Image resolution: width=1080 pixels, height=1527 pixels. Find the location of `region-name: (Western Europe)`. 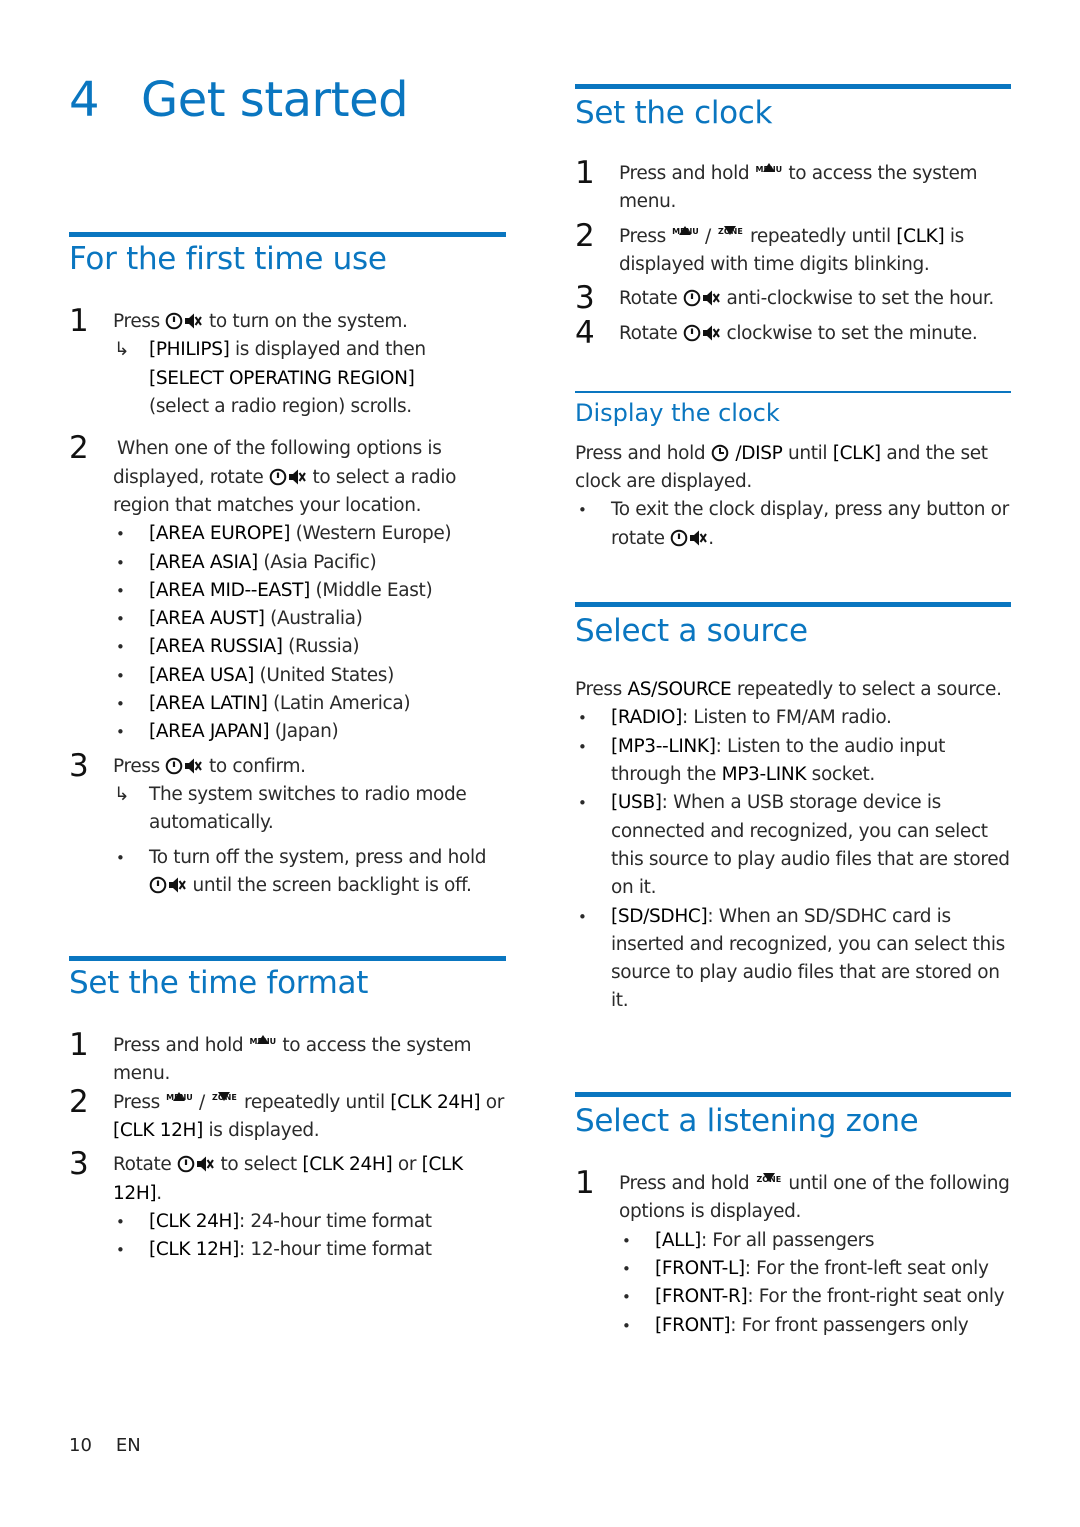

region-name: (Western Europe) is located at coordinates (373, 534).